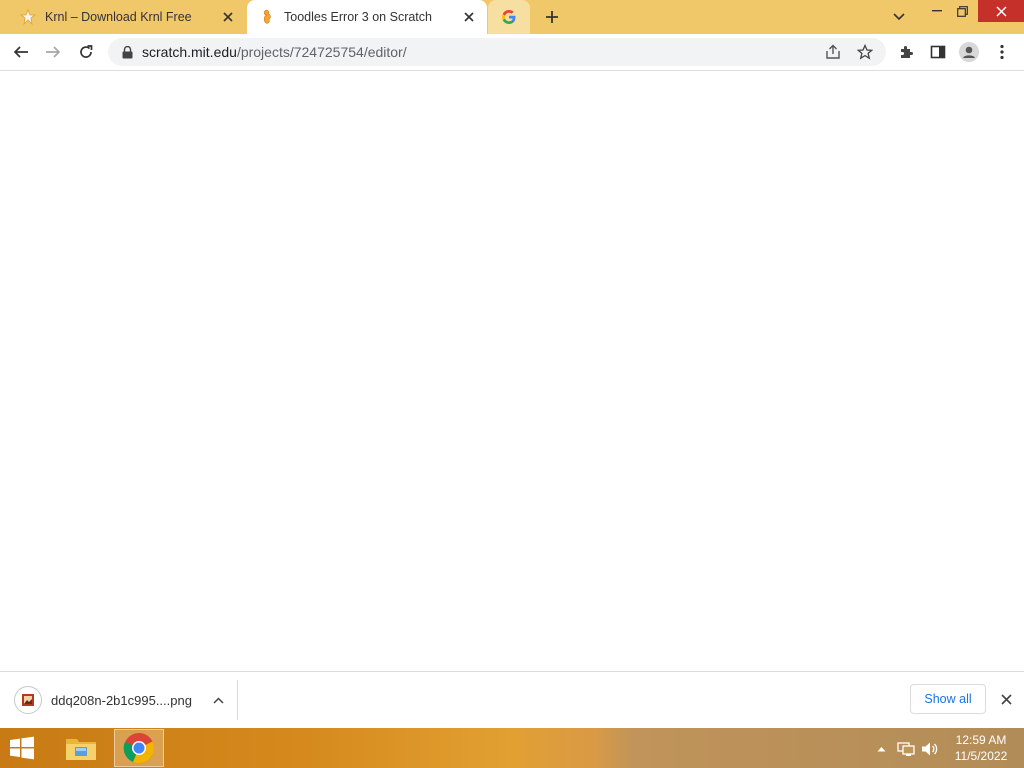 Image resolution: width=1024 pixels, height=768 pixels. I want to click on download-filename: ddq208n-2b1c995....png, so click(121, 700).